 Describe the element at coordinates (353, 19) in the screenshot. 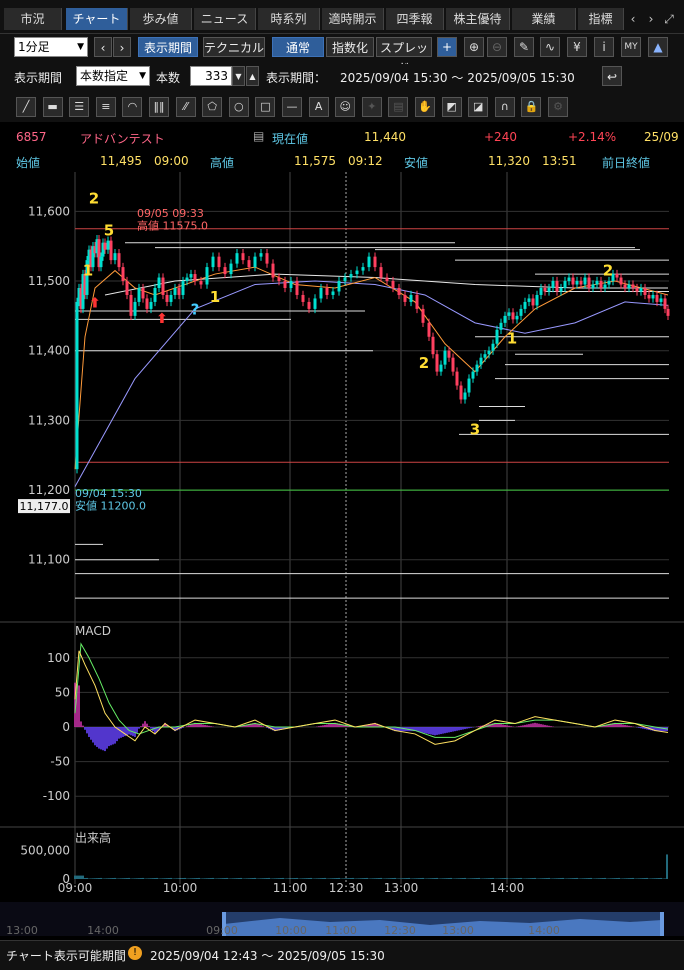

I see `tab-disclosure: 適時開示` at that location.